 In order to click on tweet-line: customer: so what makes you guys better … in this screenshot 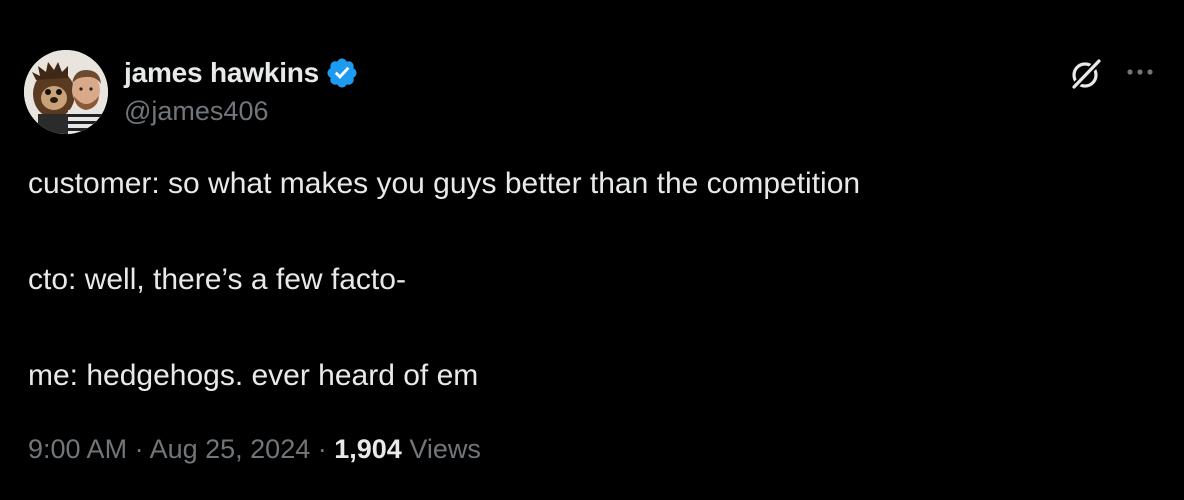, I will do `click(444, 183)`.